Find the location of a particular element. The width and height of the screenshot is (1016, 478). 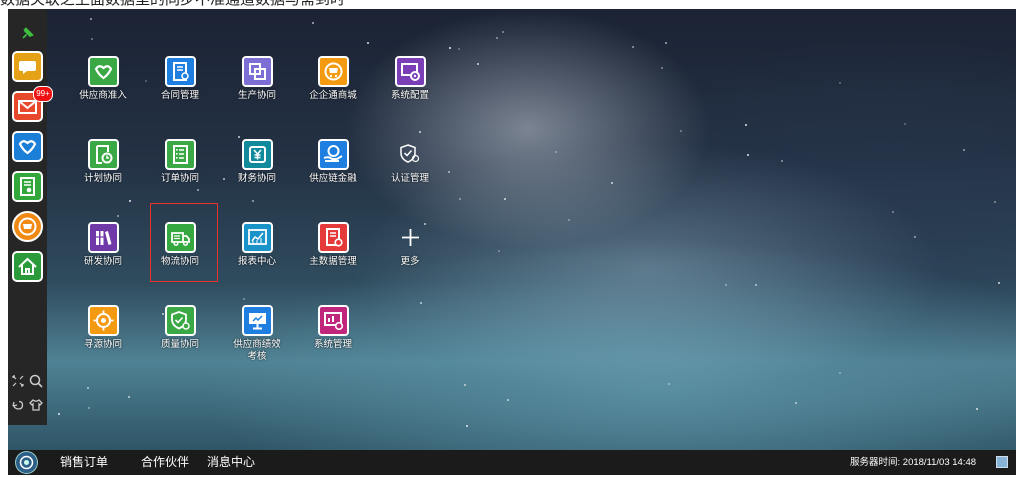

app-tile-sysconfig: 系统配置 is located at coordinates (410, 86).